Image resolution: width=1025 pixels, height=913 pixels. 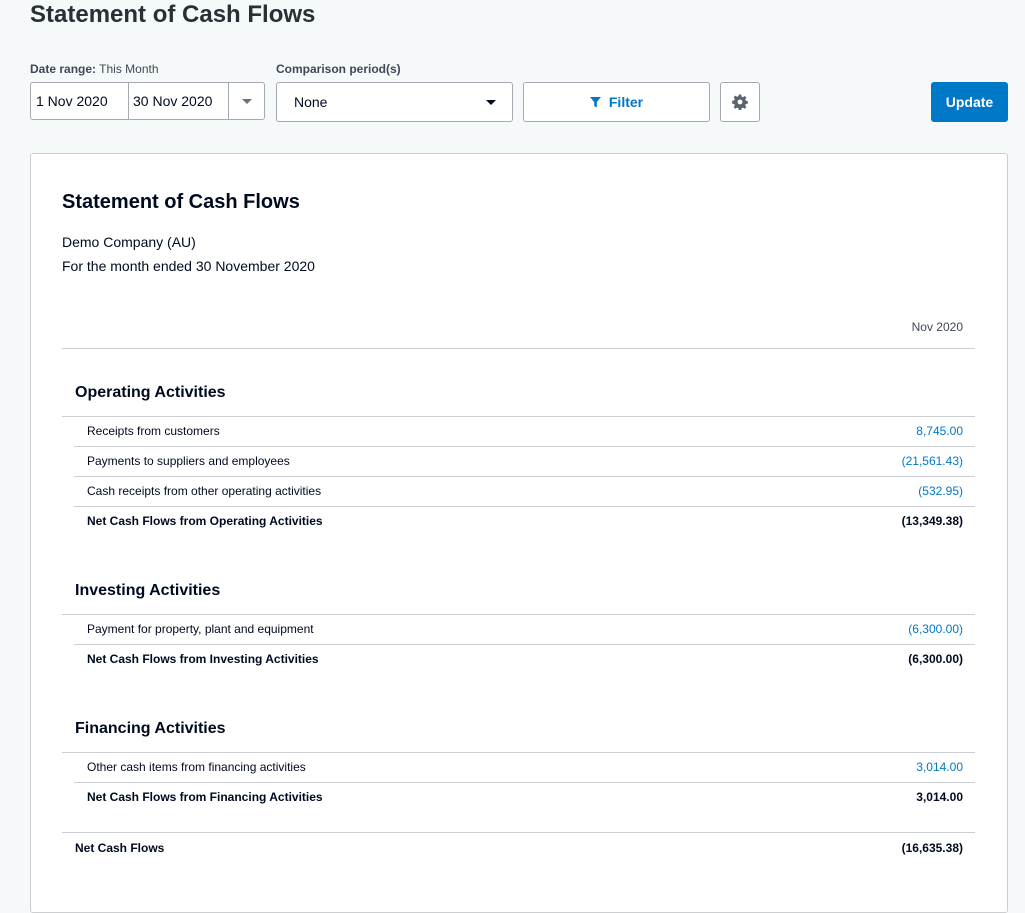 I want to click on filter-button: Filter, so click(x=616, y=102).